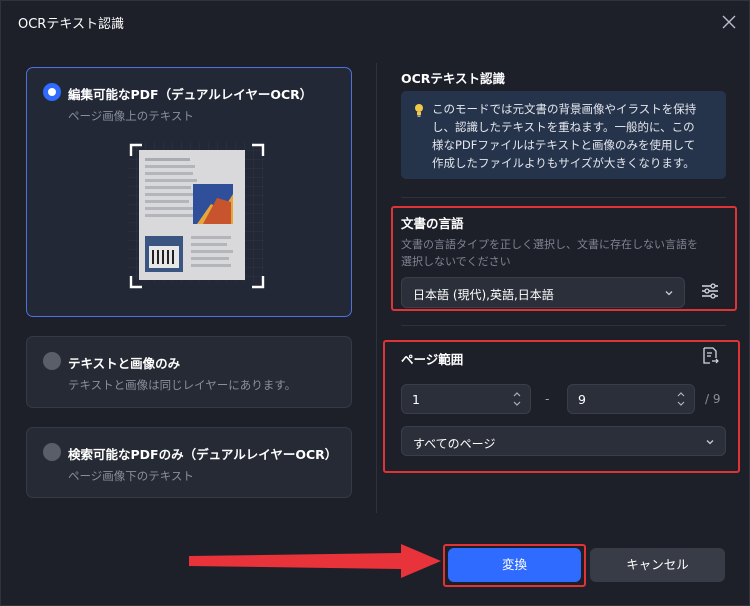 The width and height of the screenshot is (750, 606). I want to click on ocr-section-title: OCRテキスト認識, so click(453, 78).